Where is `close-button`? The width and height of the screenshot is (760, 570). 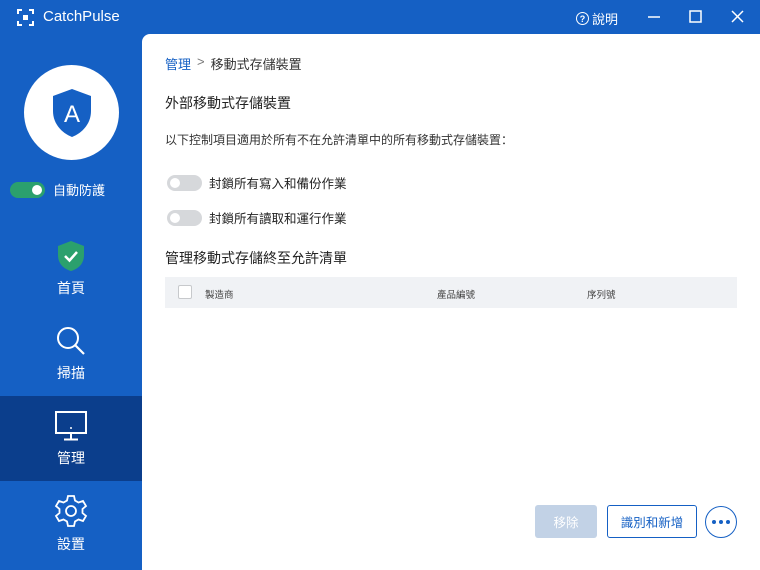
close-button is located at coordinates (737, 17).